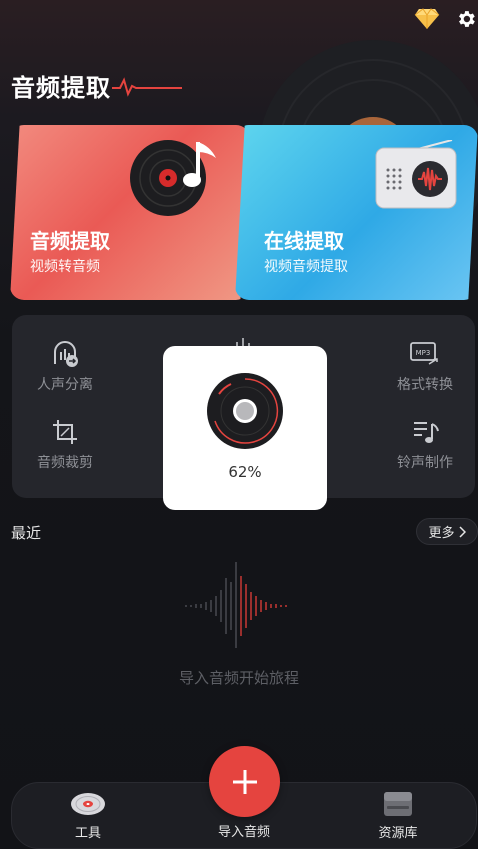 Image resolution: width=478 pixels, height=849 pixels. Describe the element at coordinates (398, 804) in the screenshot. I see `library-box-icon` at that location.